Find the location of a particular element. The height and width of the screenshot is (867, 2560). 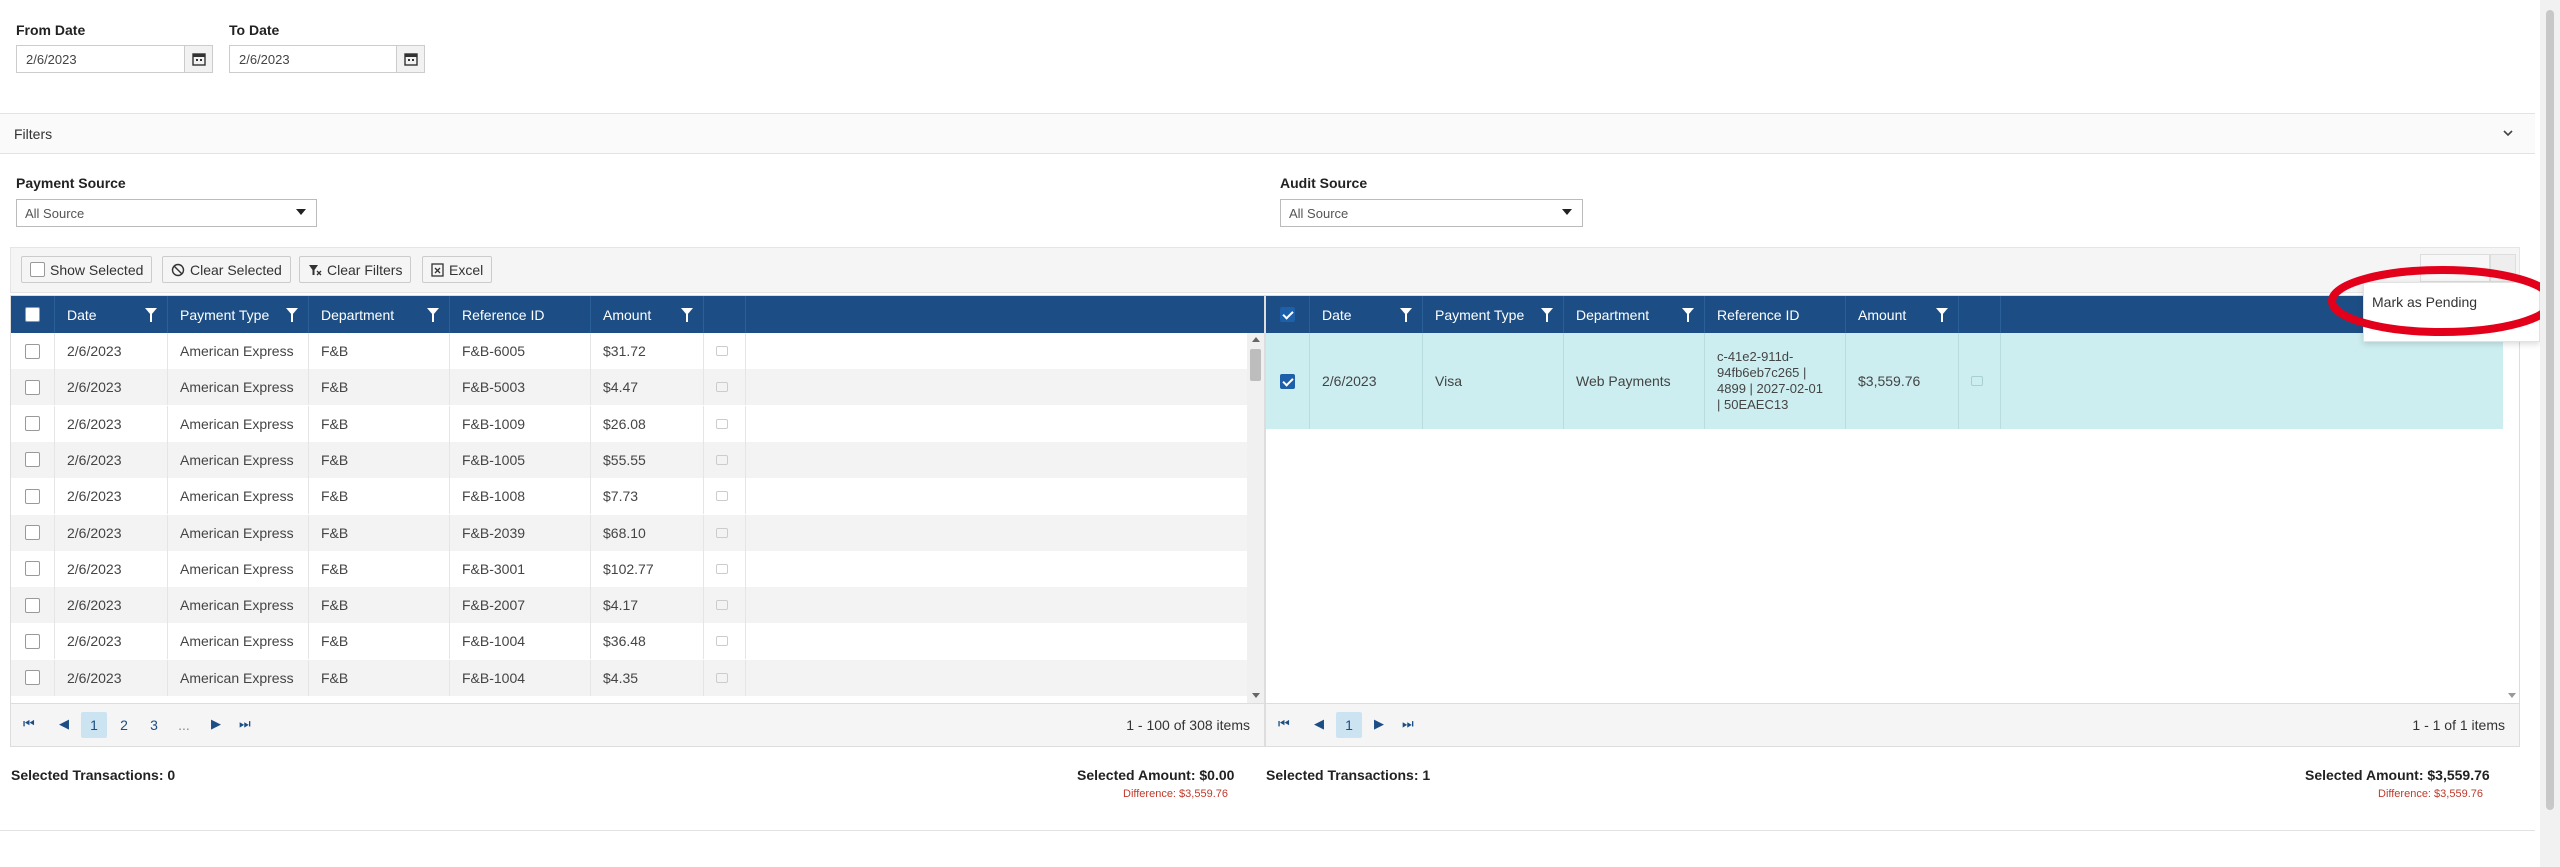

table-row: 2/6/2023 American Express F&B F&B-2007 $4.17 is located at coordinates (629, 605).